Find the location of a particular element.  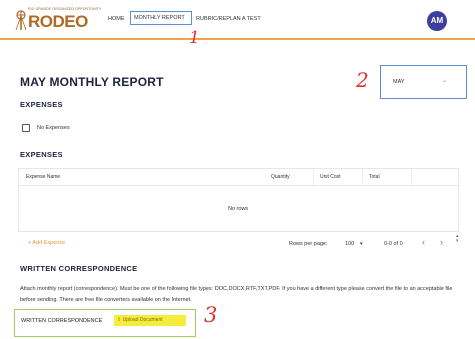

chevron-down-icon: ⌄ is located at coordinates (445, 81).